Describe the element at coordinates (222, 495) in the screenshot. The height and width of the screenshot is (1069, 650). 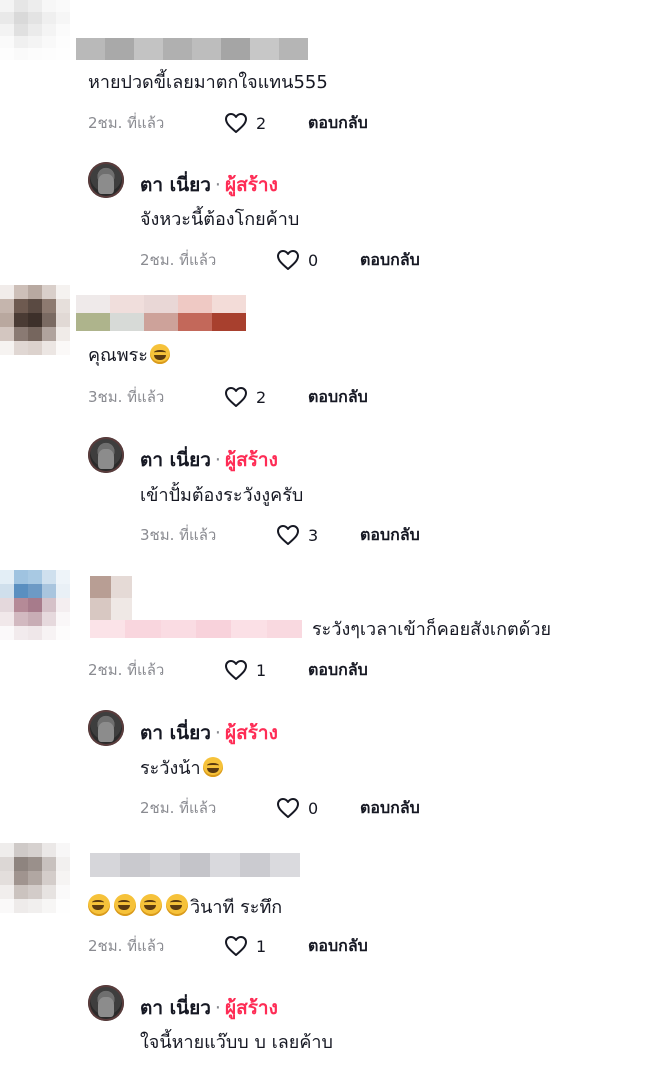
I see `reply-text: เข้าปั้มต้องระวังงูครับ` at that location.